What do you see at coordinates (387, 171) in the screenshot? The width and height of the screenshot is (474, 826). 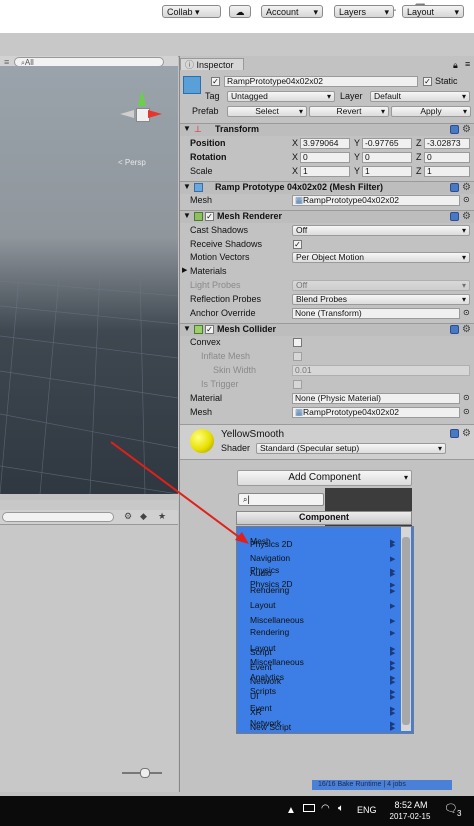 I see `scale-y-field: 1` at bounding box center [387, 171].